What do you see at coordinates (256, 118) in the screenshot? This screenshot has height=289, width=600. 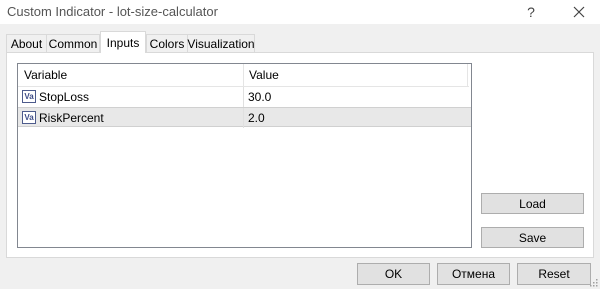 I see `variable-value: 2.0` at bounding box center [256, 118].